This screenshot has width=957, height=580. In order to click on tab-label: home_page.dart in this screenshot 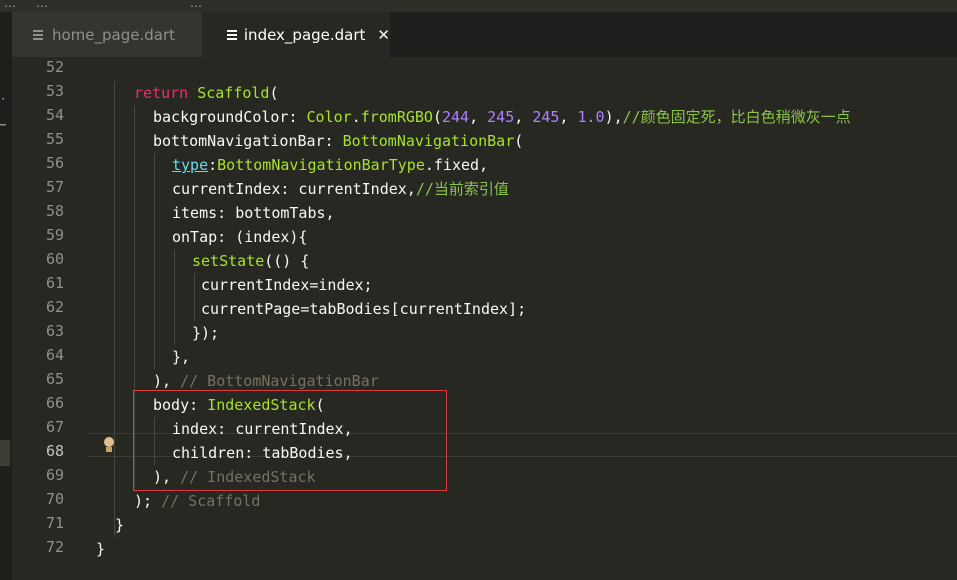, I will do `click(114, 34)`.